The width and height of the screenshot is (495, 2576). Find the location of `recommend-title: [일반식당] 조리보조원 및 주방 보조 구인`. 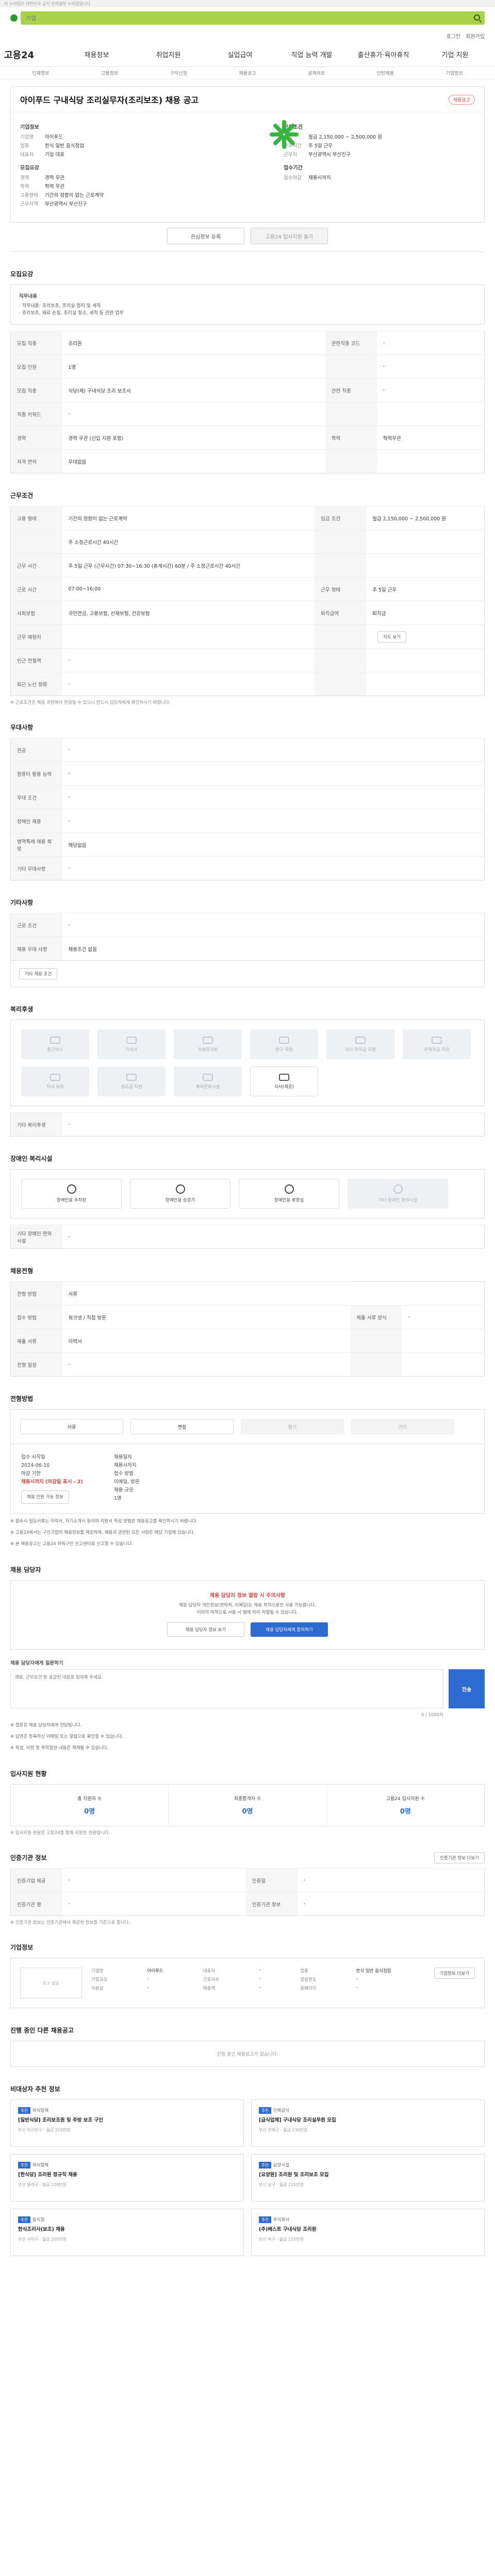

recommend-title: [일반식당] 조리보조원 및 주방 보조 구인 is located at coordinates (127, 2120).